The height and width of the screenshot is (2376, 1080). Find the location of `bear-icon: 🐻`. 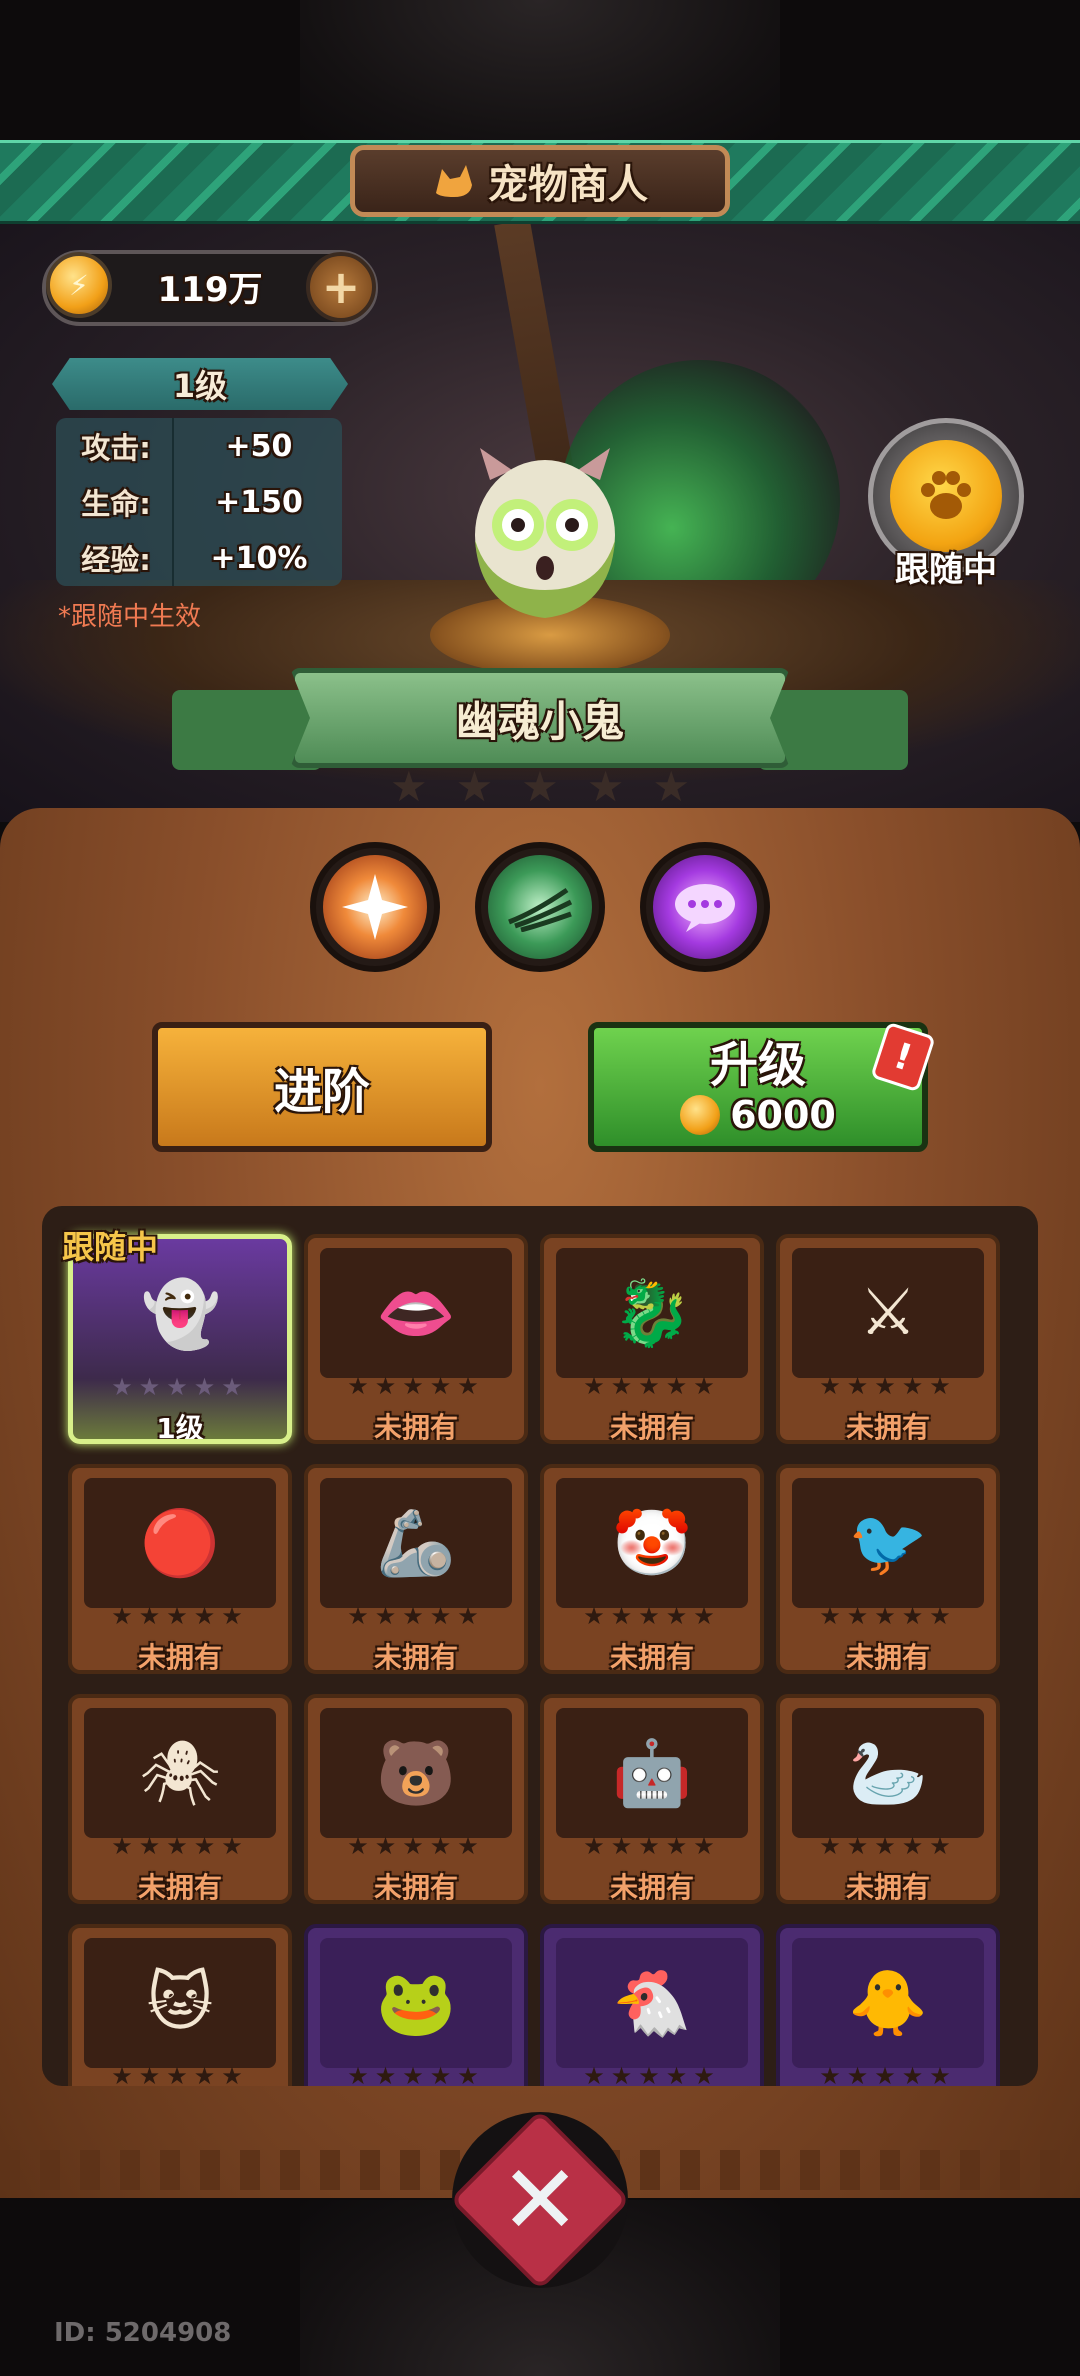

bear-icon: 🐻 is located at coordinates (416, 1773).